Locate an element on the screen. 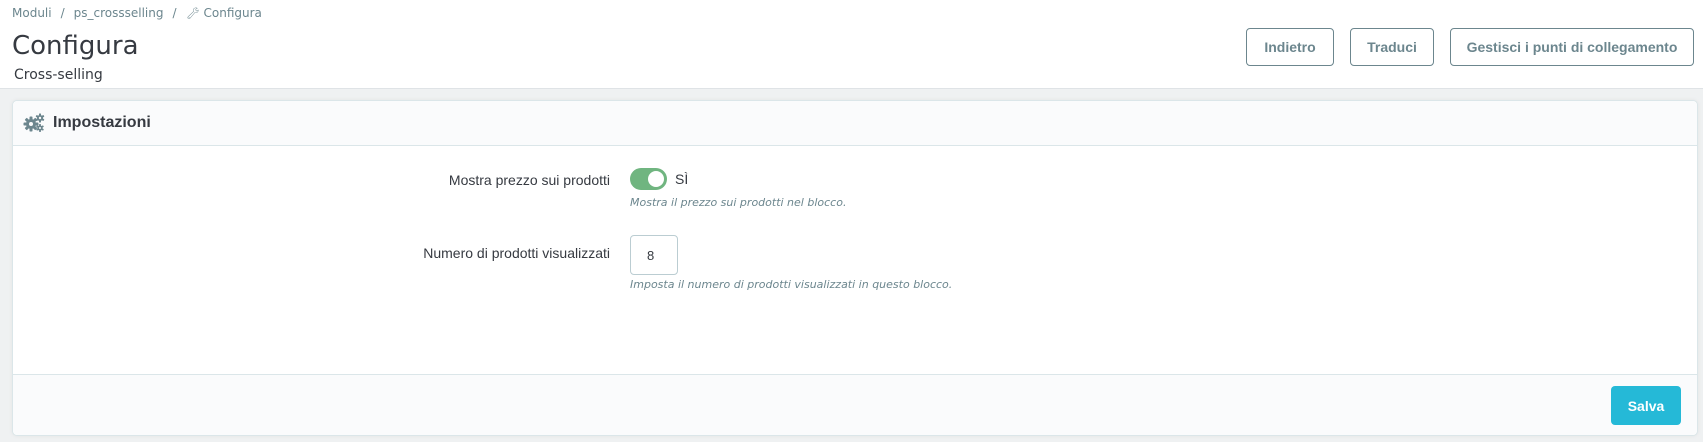 This screenshot has width=1703, height=442. panel-footer: Salva is located at coordinates (855, 404).